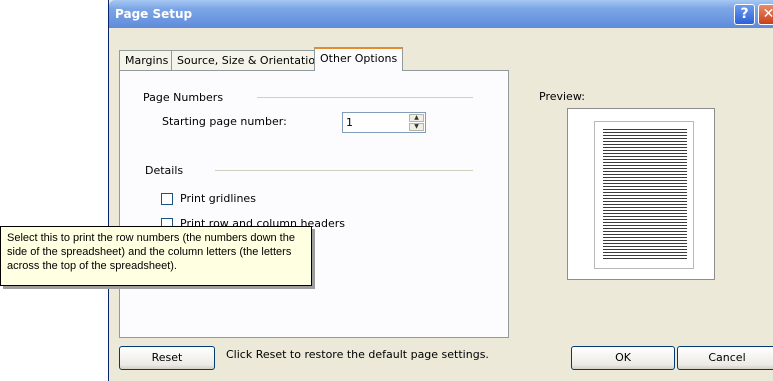  I want to click on print-gridlines-checkbox, so click(167, 199).